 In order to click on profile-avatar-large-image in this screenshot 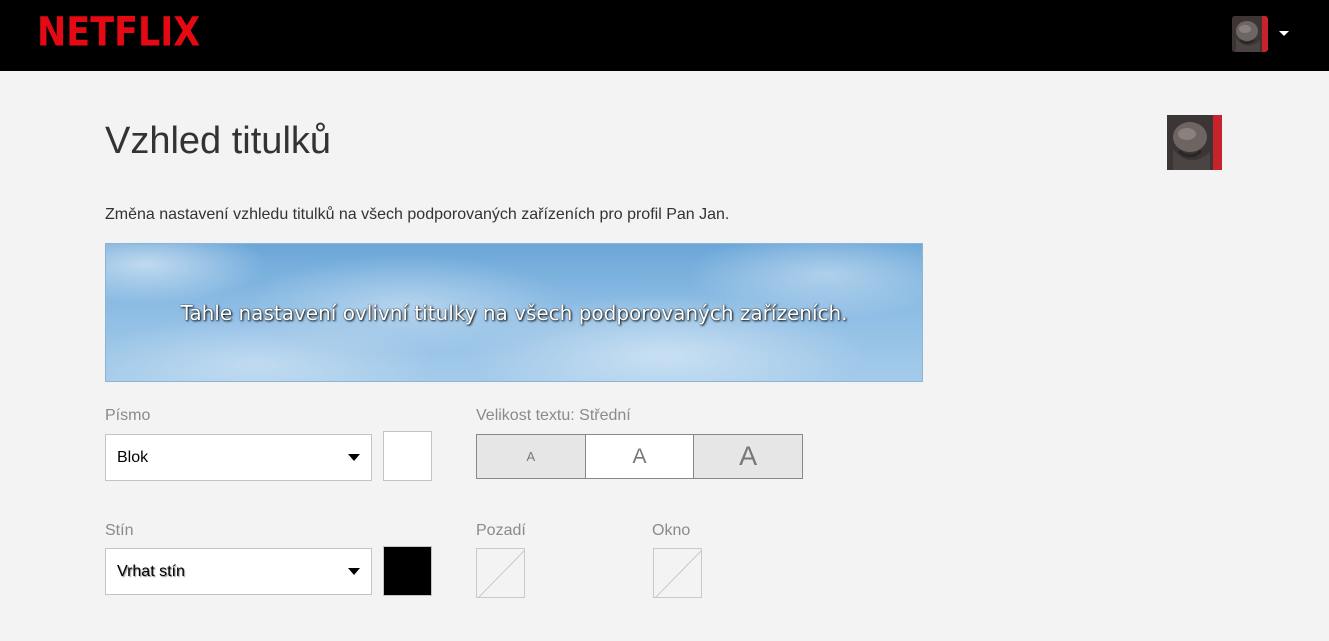, I will do `click(1194, 142)`.